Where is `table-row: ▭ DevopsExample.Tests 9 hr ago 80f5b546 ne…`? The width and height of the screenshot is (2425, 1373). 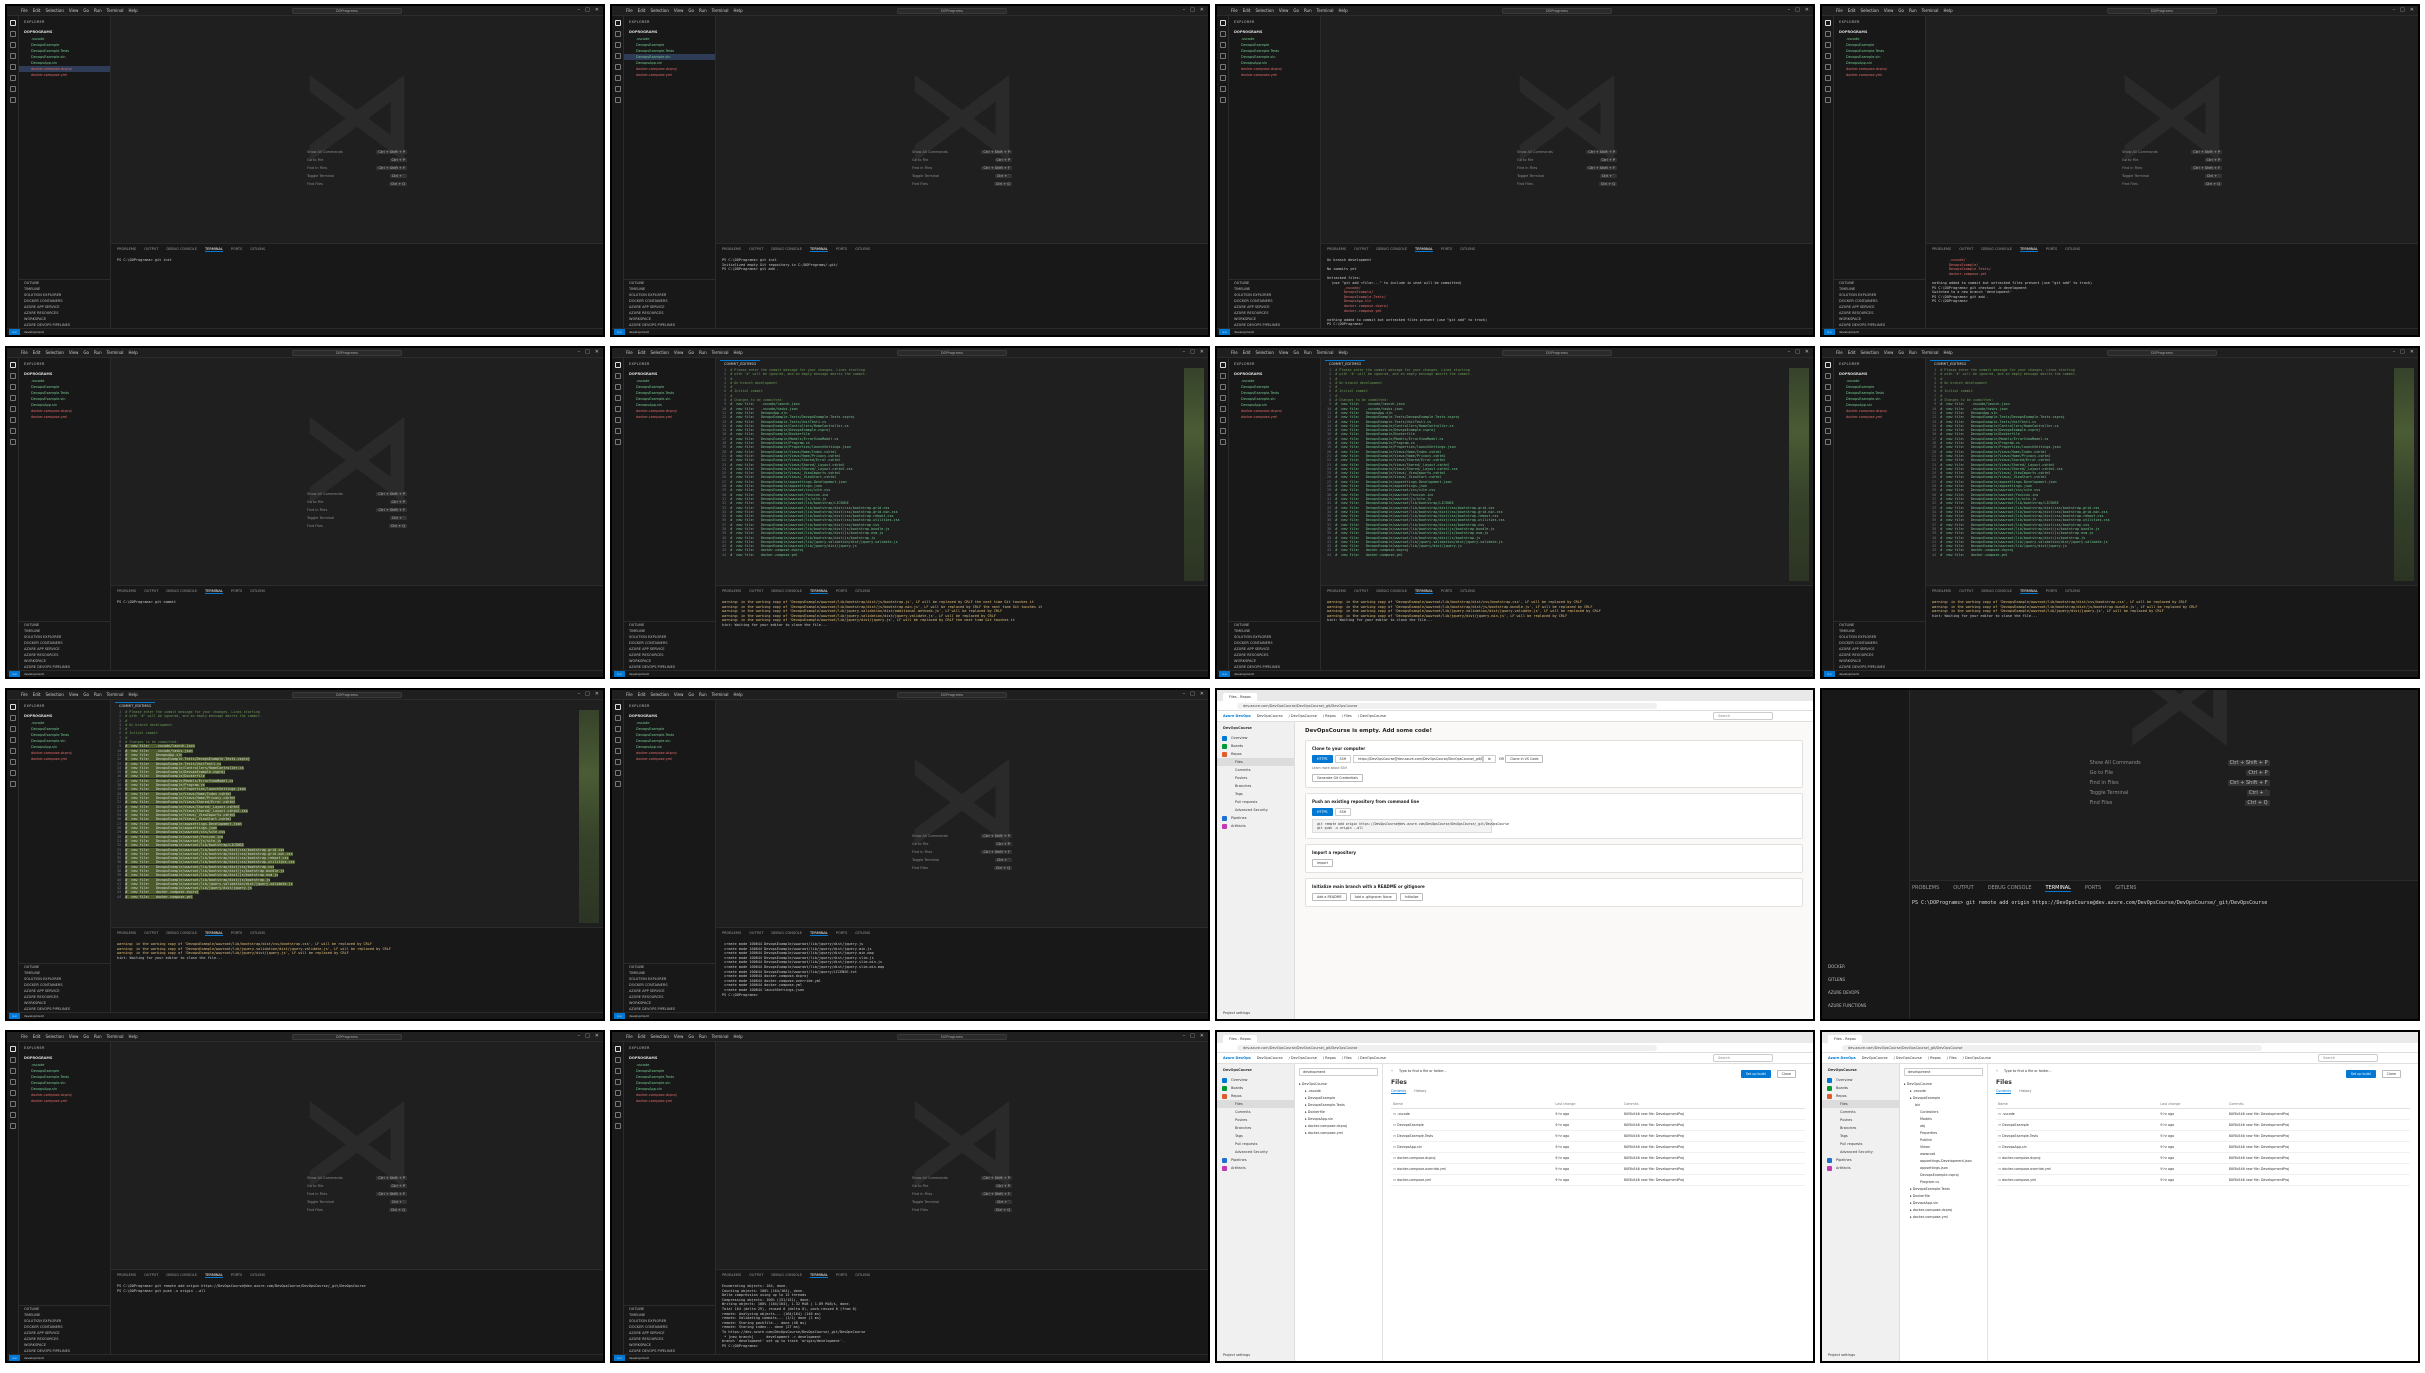 table-row: ▭ DevopsExample.Tests 9 hr ago 80f5b546 ne… is located at coordinates (2203, 1136).